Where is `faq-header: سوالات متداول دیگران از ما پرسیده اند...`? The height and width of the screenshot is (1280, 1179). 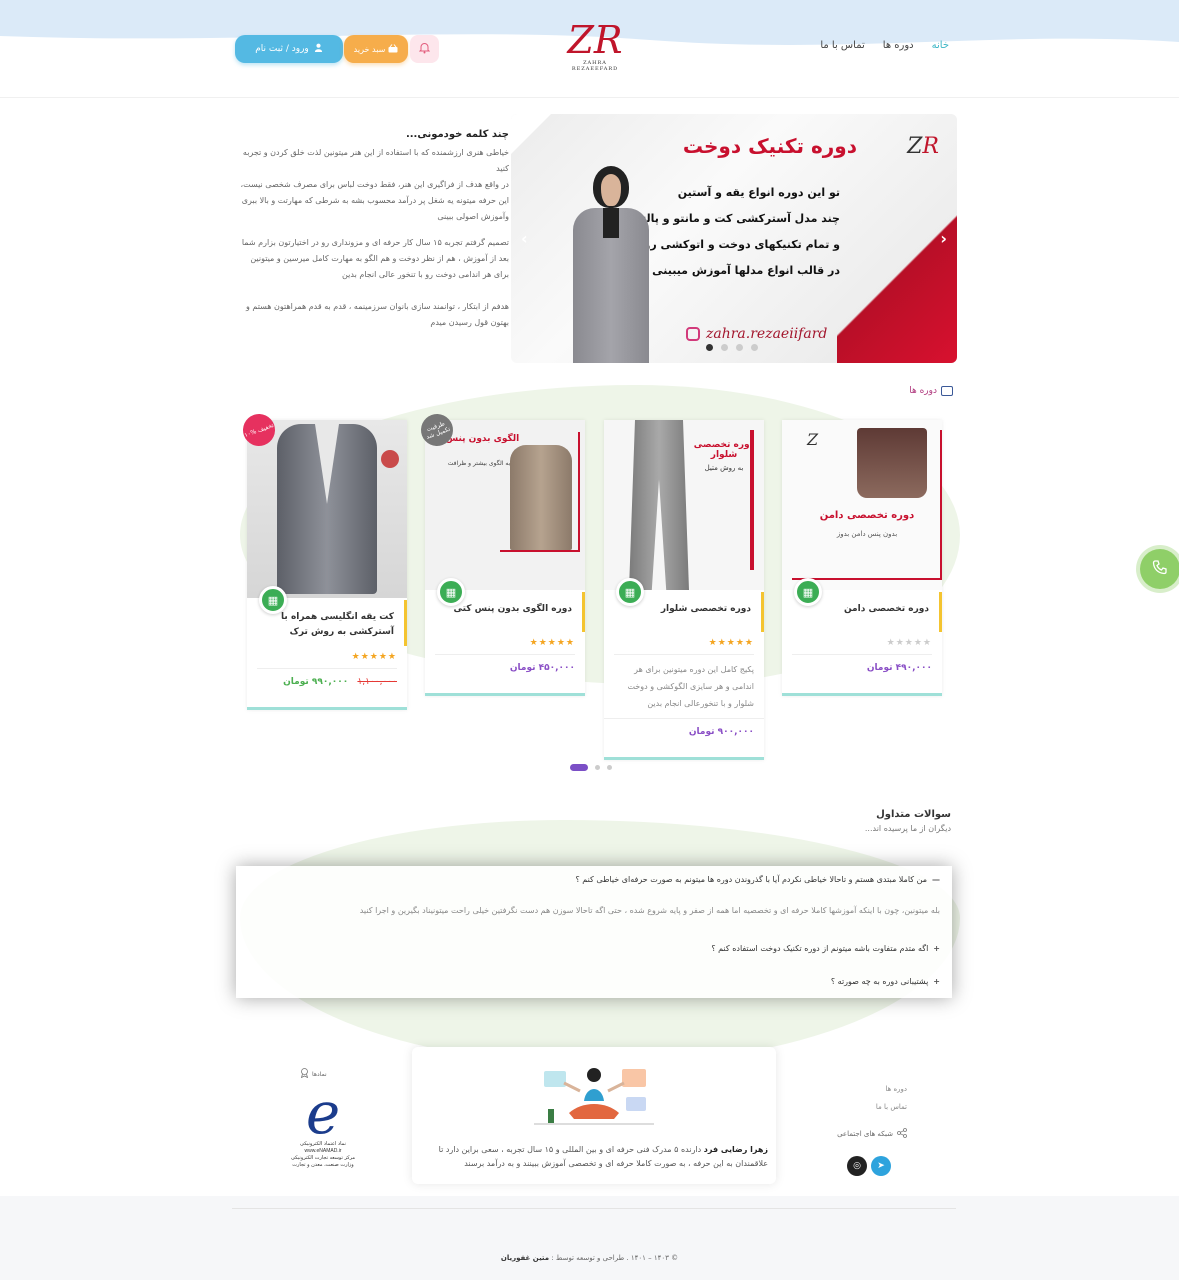 faq-header: سوالات متداول دیگران از ما پرسیده اند... is located at coordinates (908, 821).